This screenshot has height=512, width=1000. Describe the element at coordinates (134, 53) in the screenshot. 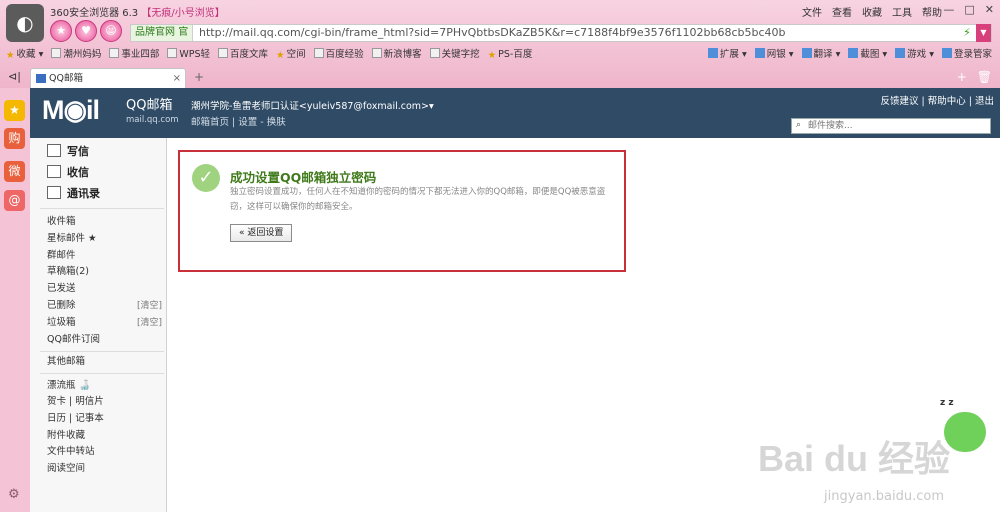

I see `bookmark-item: 事业四部` at that location.